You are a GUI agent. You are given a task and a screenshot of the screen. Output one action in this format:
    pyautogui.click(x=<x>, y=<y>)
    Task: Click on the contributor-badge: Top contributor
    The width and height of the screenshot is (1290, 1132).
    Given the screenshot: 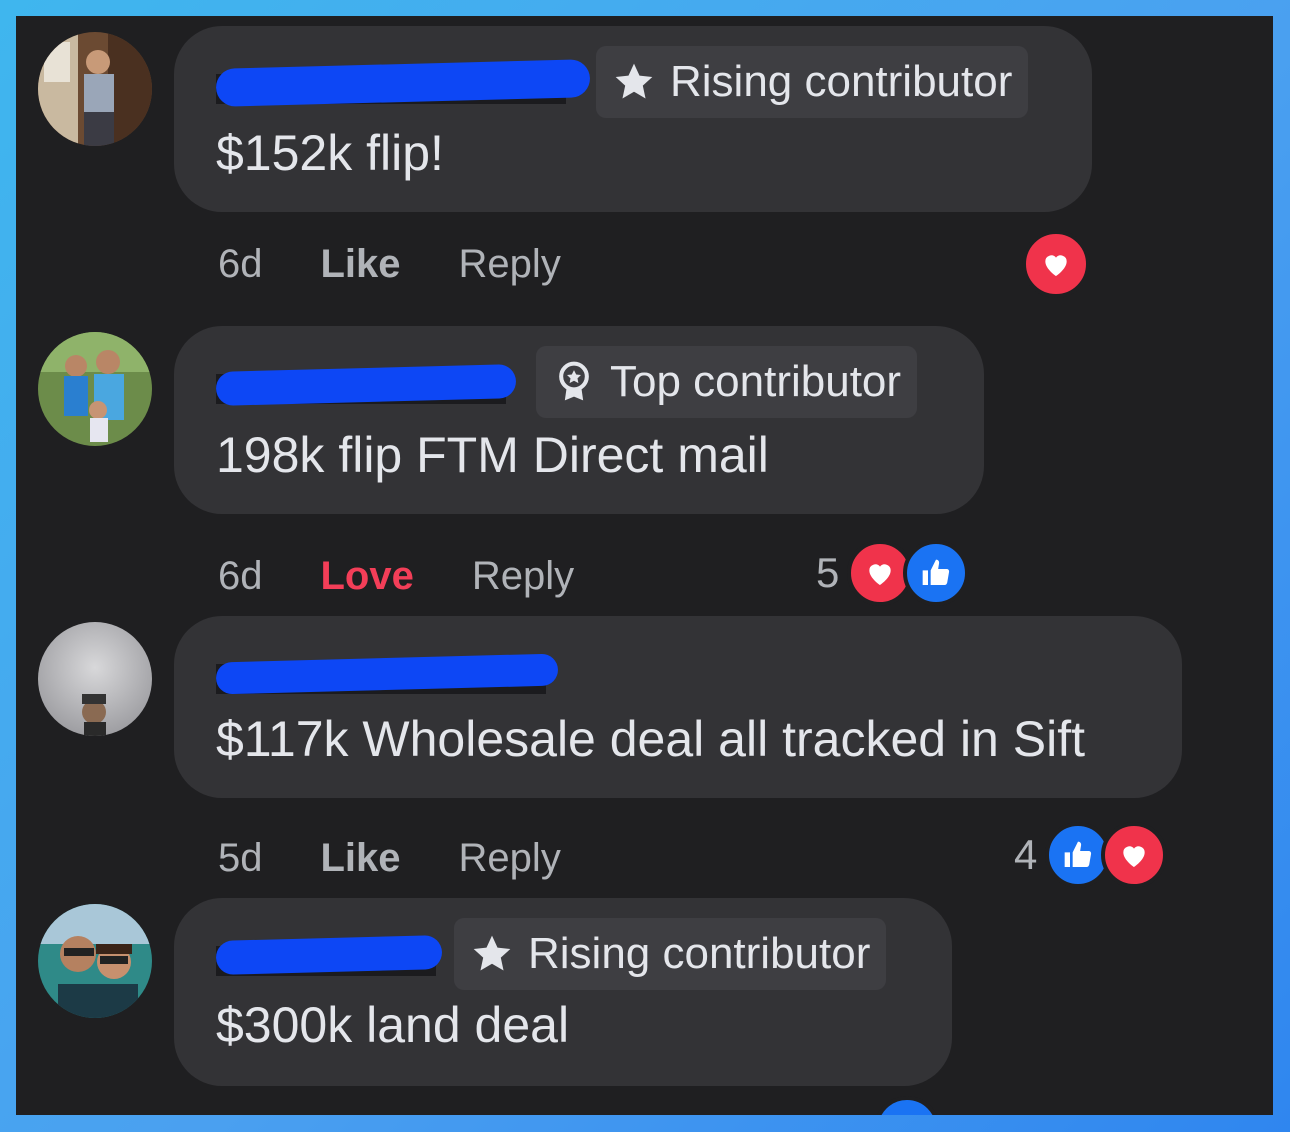 What is the action you would take?
    pyautogui.click(x=727, y=382)
    